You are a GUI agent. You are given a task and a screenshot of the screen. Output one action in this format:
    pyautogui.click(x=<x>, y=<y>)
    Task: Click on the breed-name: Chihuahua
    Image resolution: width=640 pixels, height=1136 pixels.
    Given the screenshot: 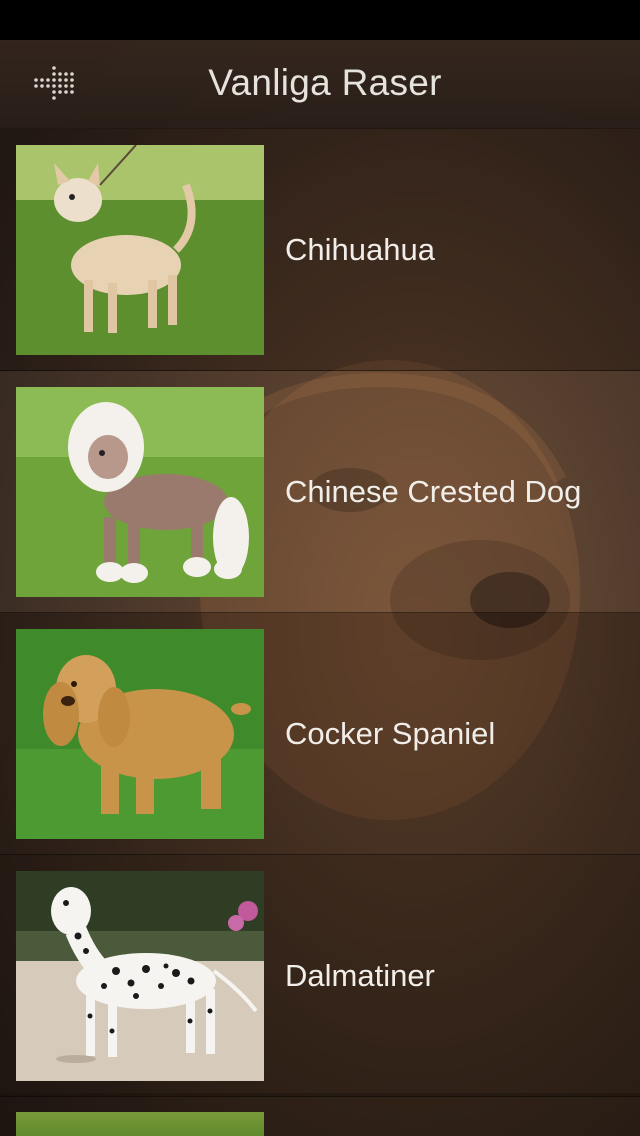 What is the action you would take?
    pyautogui.click(x=360, y=249)
    